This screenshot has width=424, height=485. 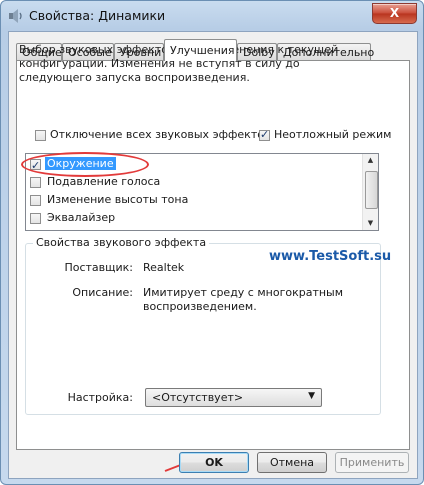 I want to click on watermark-text: www.TestSoft.su, so click(x=330, y=256).